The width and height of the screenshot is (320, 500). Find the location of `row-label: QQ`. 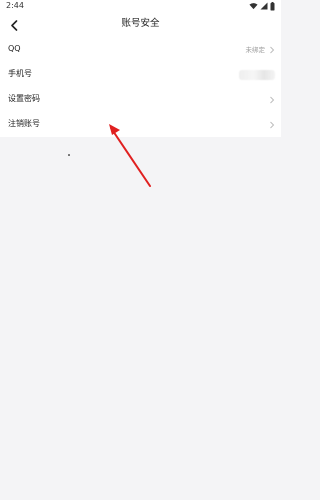

row-label: QQ is located at coordinates (14, 48).